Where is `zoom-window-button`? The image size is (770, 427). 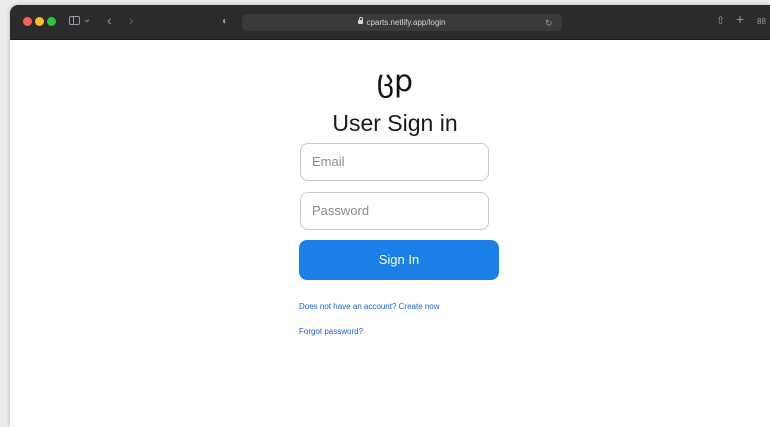 zoom-window-button is located at coordinates (51, 21).